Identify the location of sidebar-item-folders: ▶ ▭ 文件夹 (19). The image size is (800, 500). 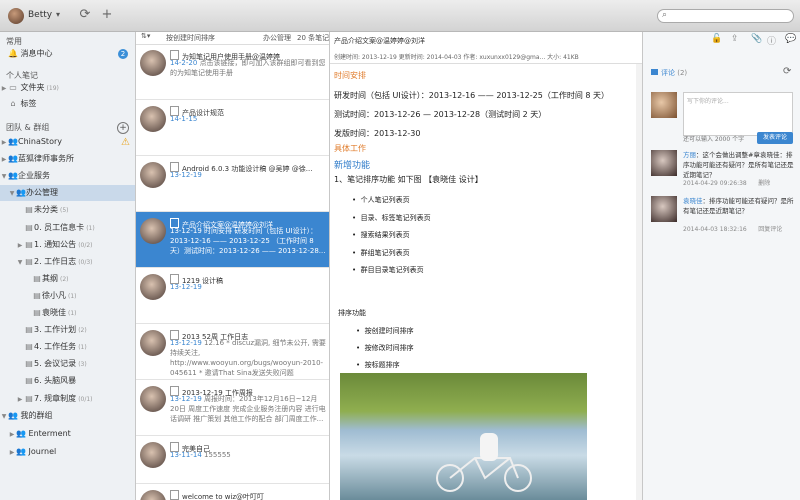
(67, 88).